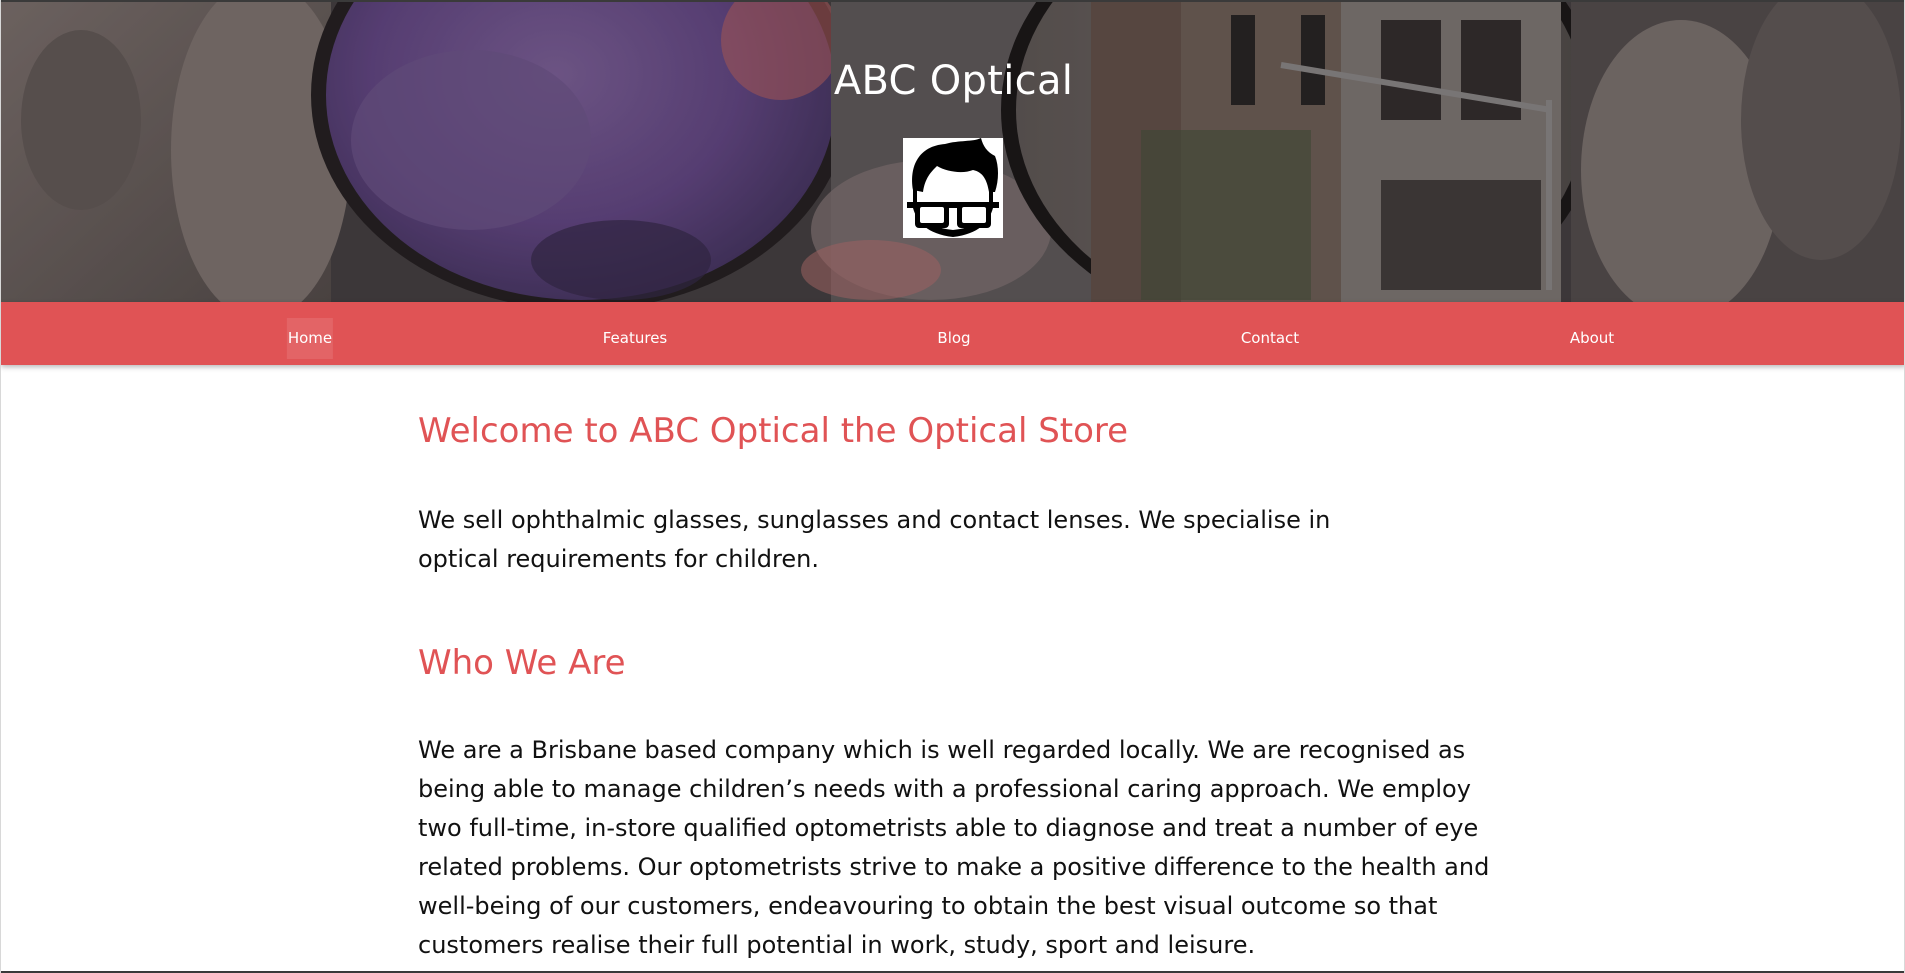 The height and width of the screenshot is (973, 1905). What do you see at coordinates (773, 431) in the screenshot?
I see `welcome-heading: Welcome to ABC Optical the Optical Store` at bounding box center [773, 431].